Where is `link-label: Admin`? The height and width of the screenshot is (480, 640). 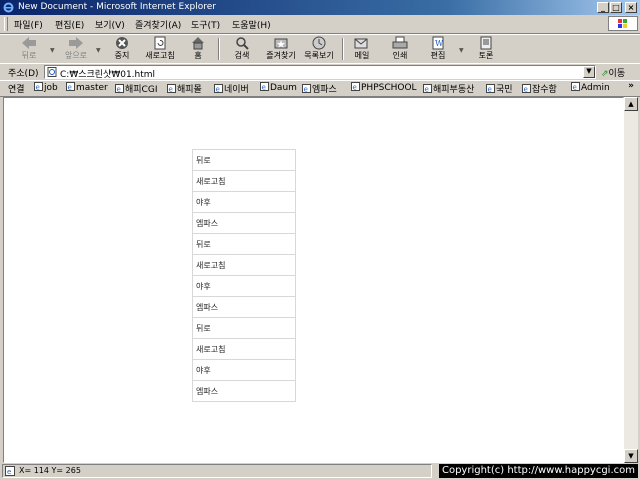
link-label: Admin is located at coordinates (595, 88).